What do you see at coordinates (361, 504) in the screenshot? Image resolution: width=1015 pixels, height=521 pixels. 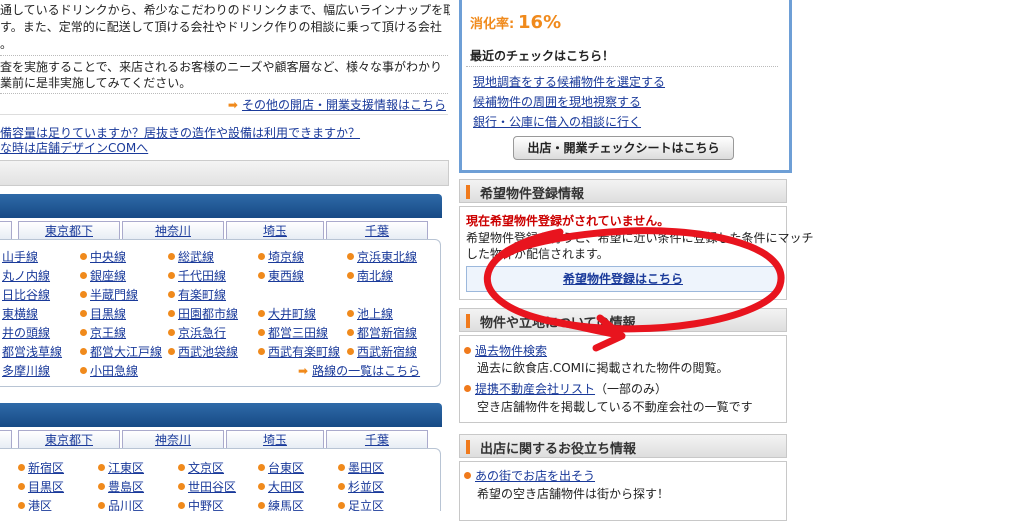 I see `ward-item: 足立区` at bounding box center [361, 504].